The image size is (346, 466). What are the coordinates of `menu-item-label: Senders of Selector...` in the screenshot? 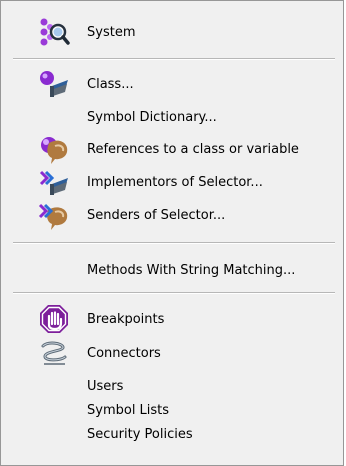 It's located at (156, 215).